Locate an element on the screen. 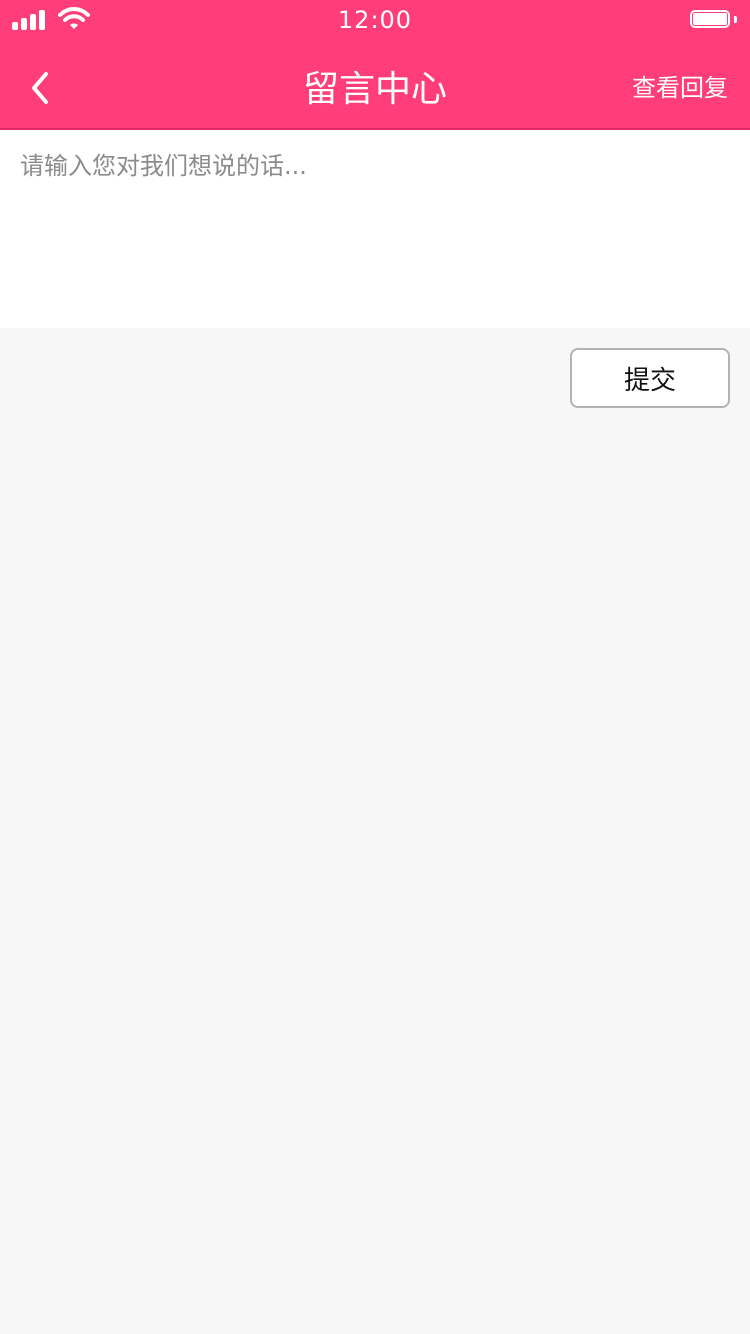 Image resolution: width=750 pixels, height=1334 pixels. message-input-container is located at coordinates (375, 229).